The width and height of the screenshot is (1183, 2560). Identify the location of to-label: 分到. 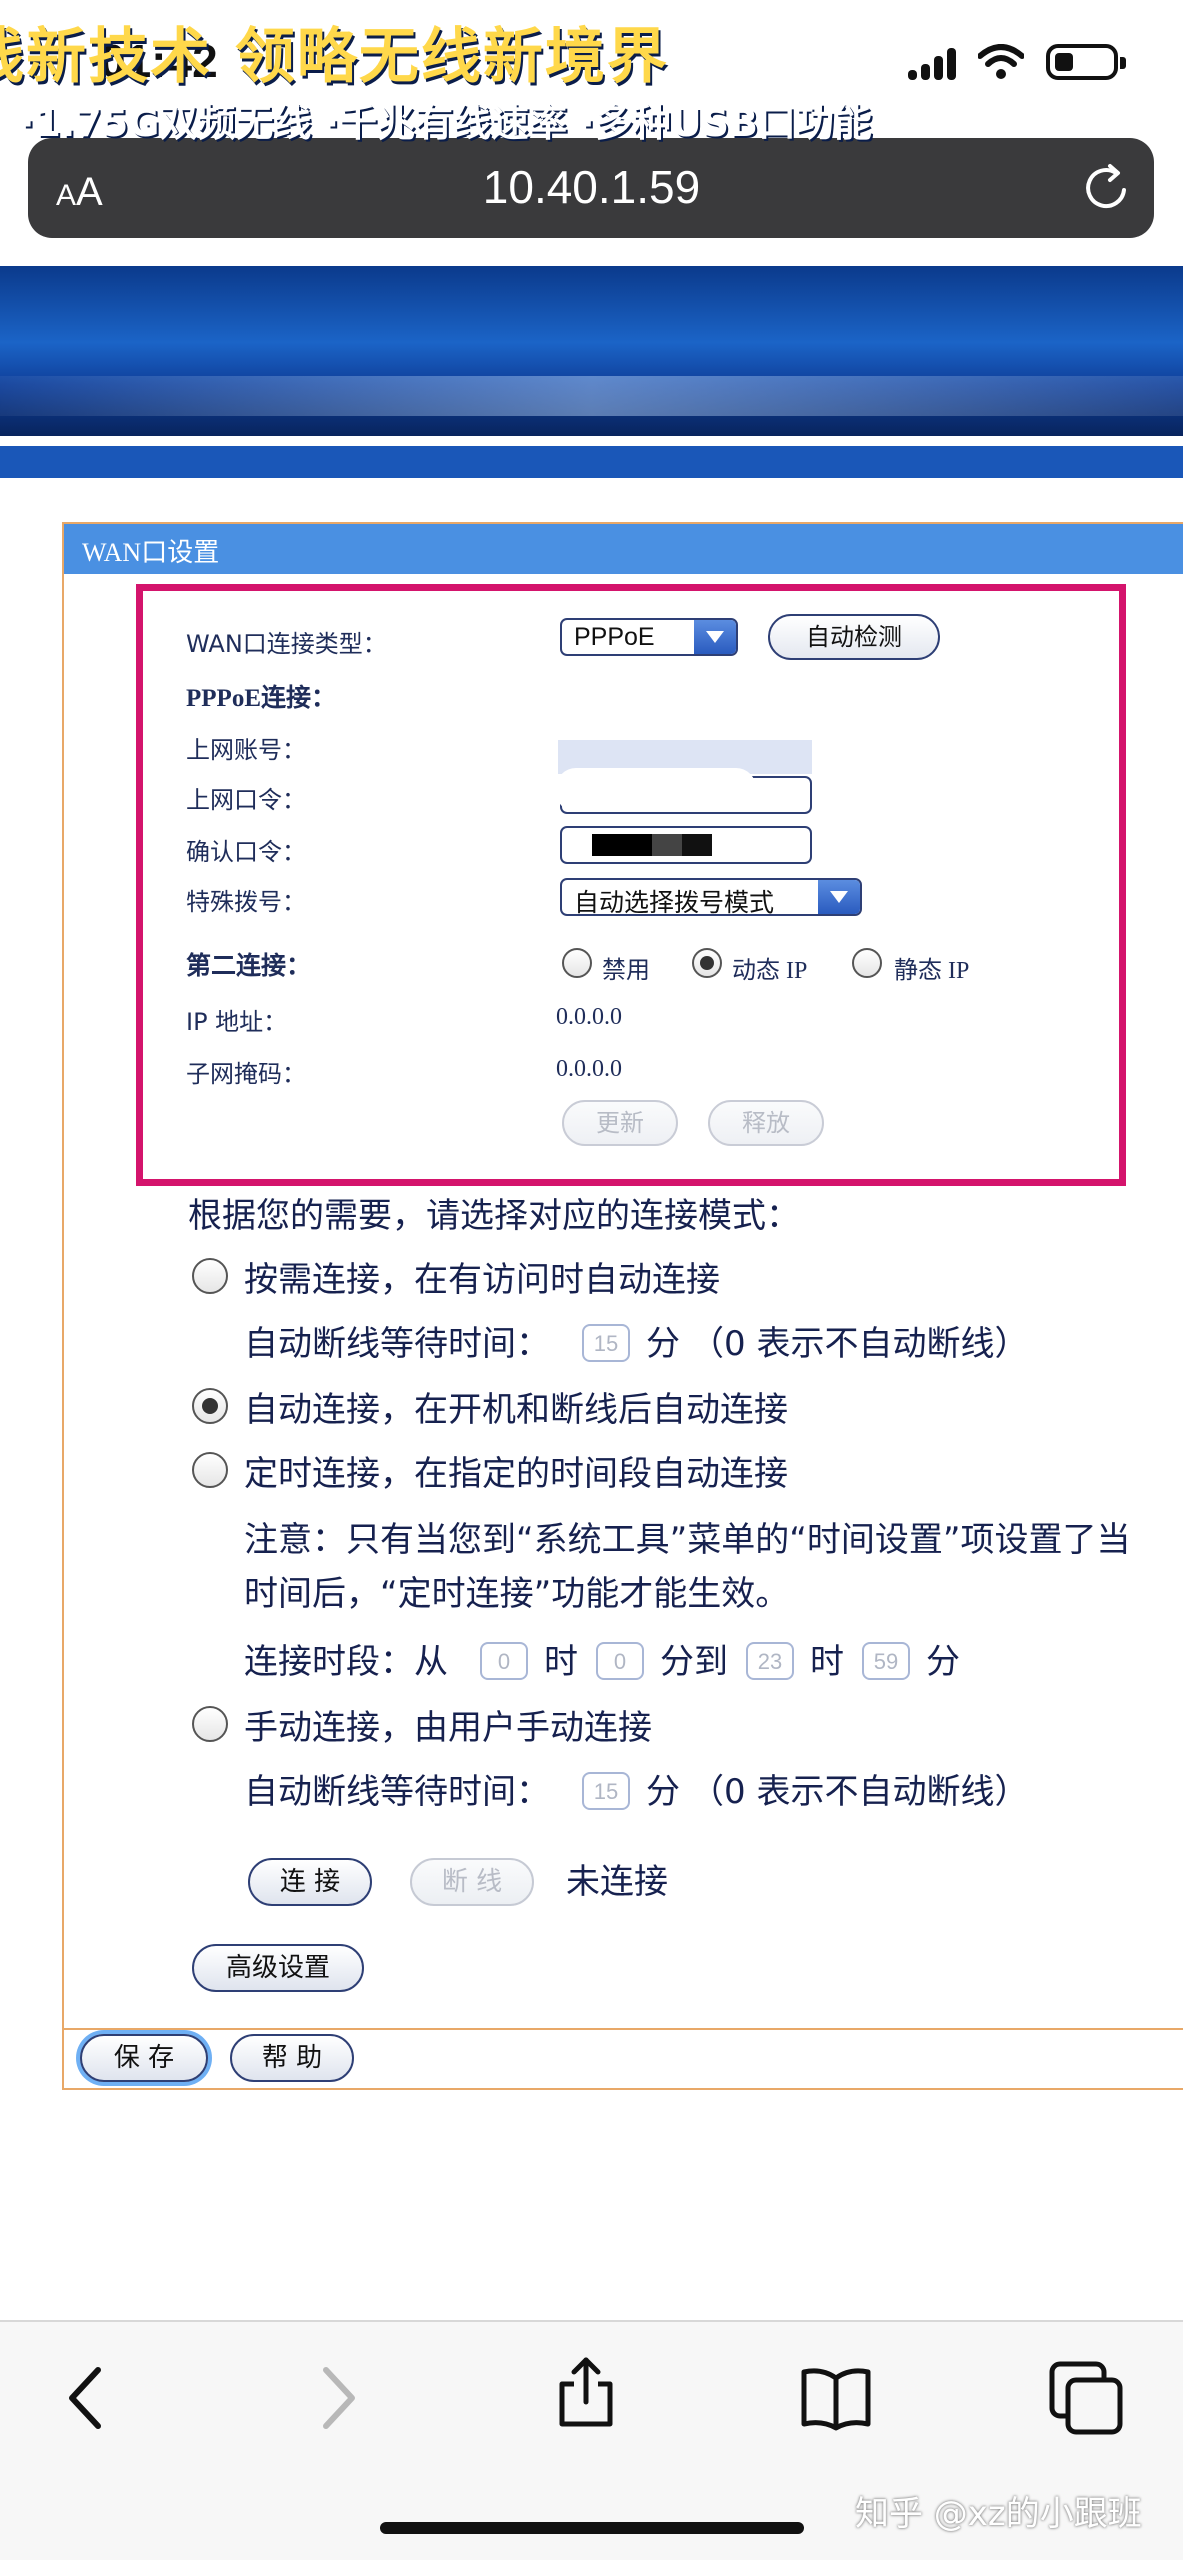
(694, 1662).